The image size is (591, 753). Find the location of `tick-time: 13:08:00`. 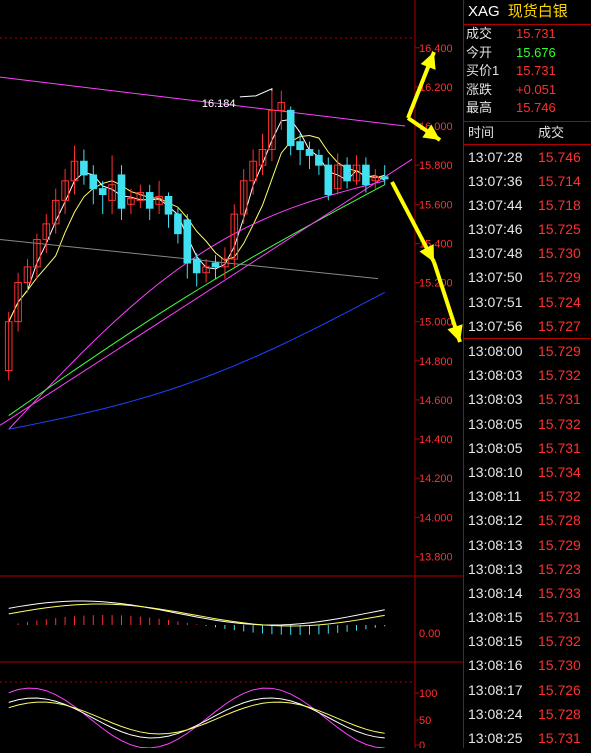

tick-time: 13:08:00 is located at coordinates (495, 351).